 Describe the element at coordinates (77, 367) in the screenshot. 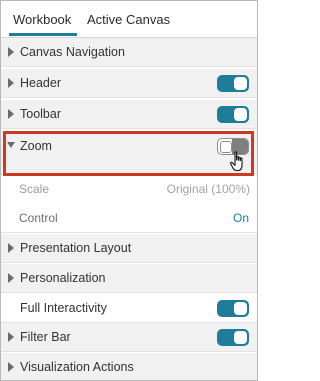

I see `section-label: Visualization Actions` at that location.